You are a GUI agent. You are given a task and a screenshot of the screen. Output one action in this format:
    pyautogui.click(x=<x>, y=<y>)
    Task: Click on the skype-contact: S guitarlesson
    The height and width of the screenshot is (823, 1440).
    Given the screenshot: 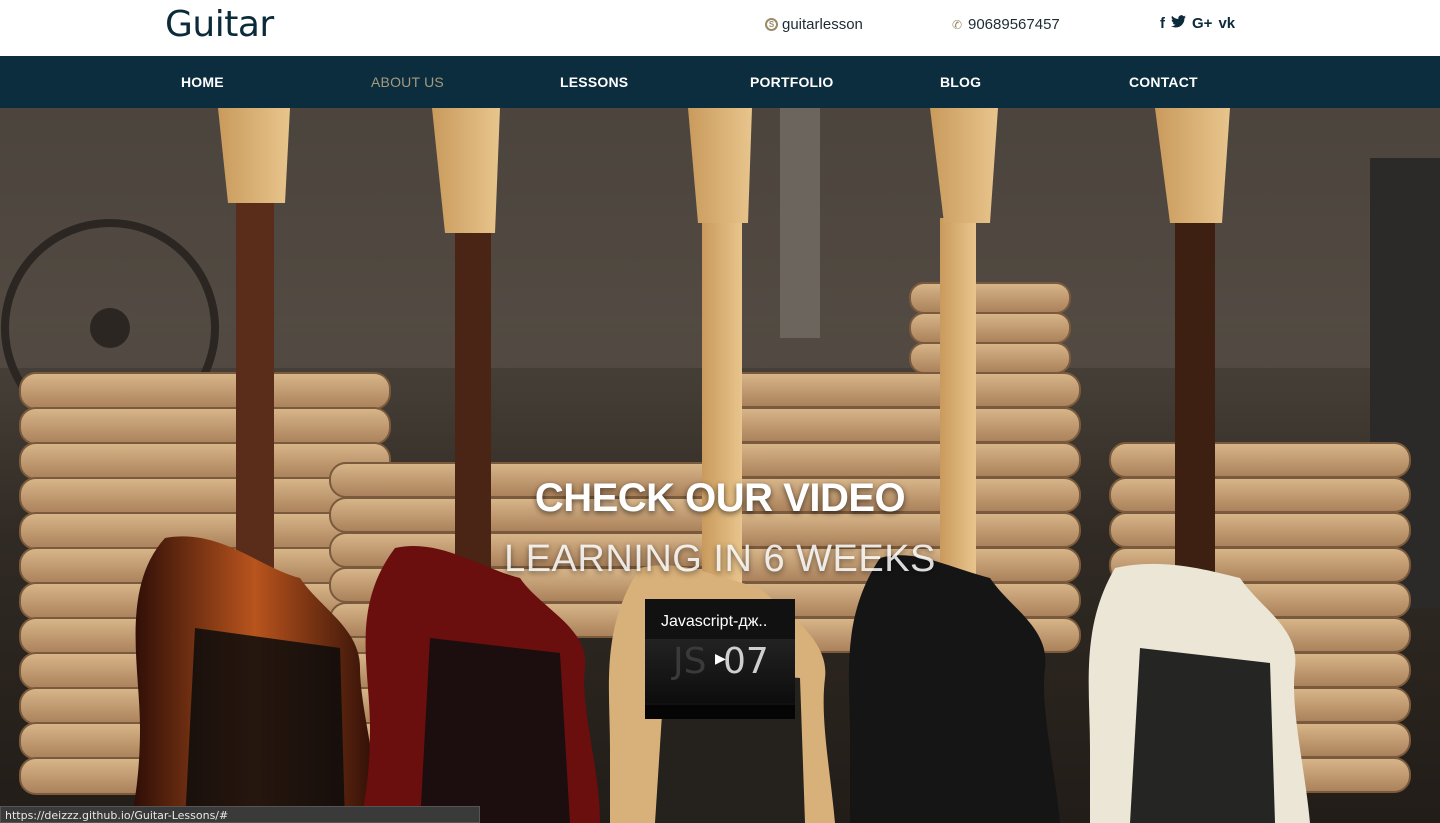 What is the action you would take?
    pyautogui.click(x=814, y=24)
    